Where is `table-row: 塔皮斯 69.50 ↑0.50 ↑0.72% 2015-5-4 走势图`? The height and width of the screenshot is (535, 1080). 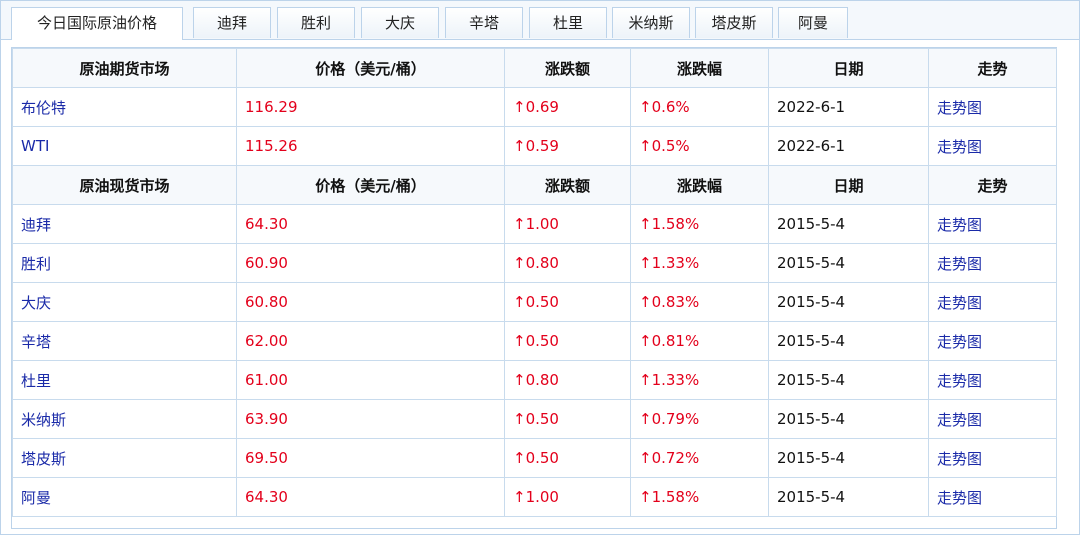 table-row: 塔皮斯 69.50 ↑0.50 ↑0.72% 2015-5-4 走势图 is located at coordinates (534, 458).